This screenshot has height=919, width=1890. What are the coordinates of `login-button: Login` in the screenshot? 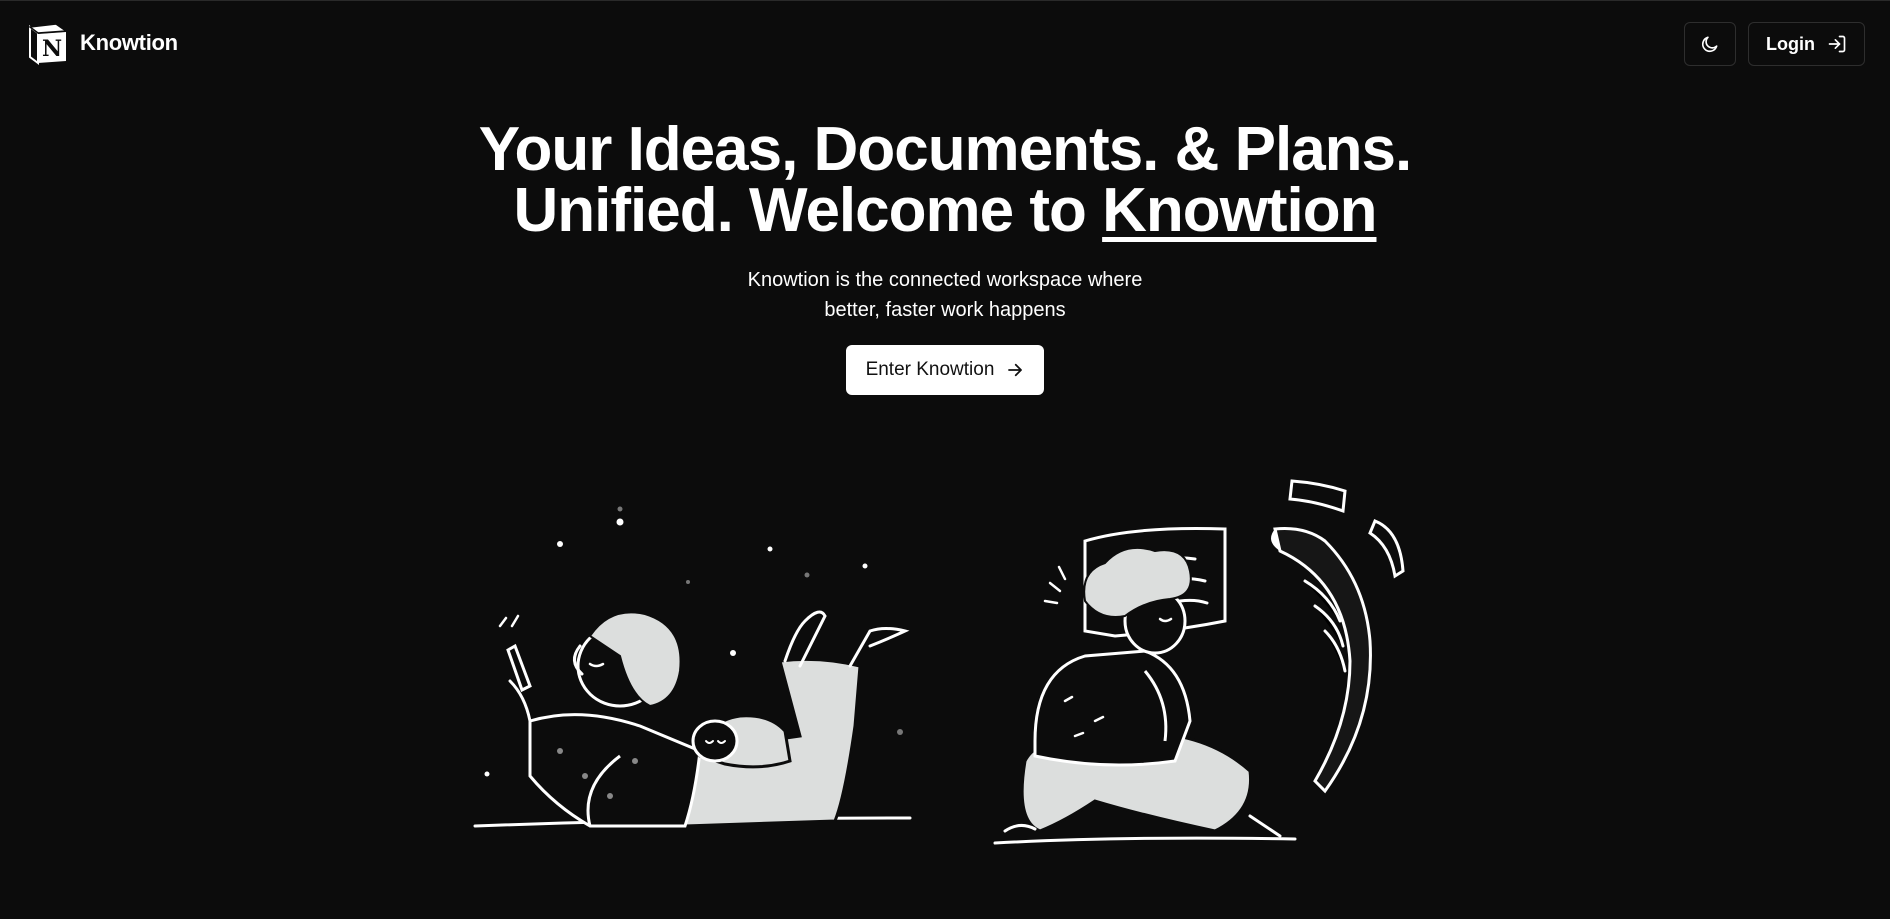 It's located at (1806, 44).